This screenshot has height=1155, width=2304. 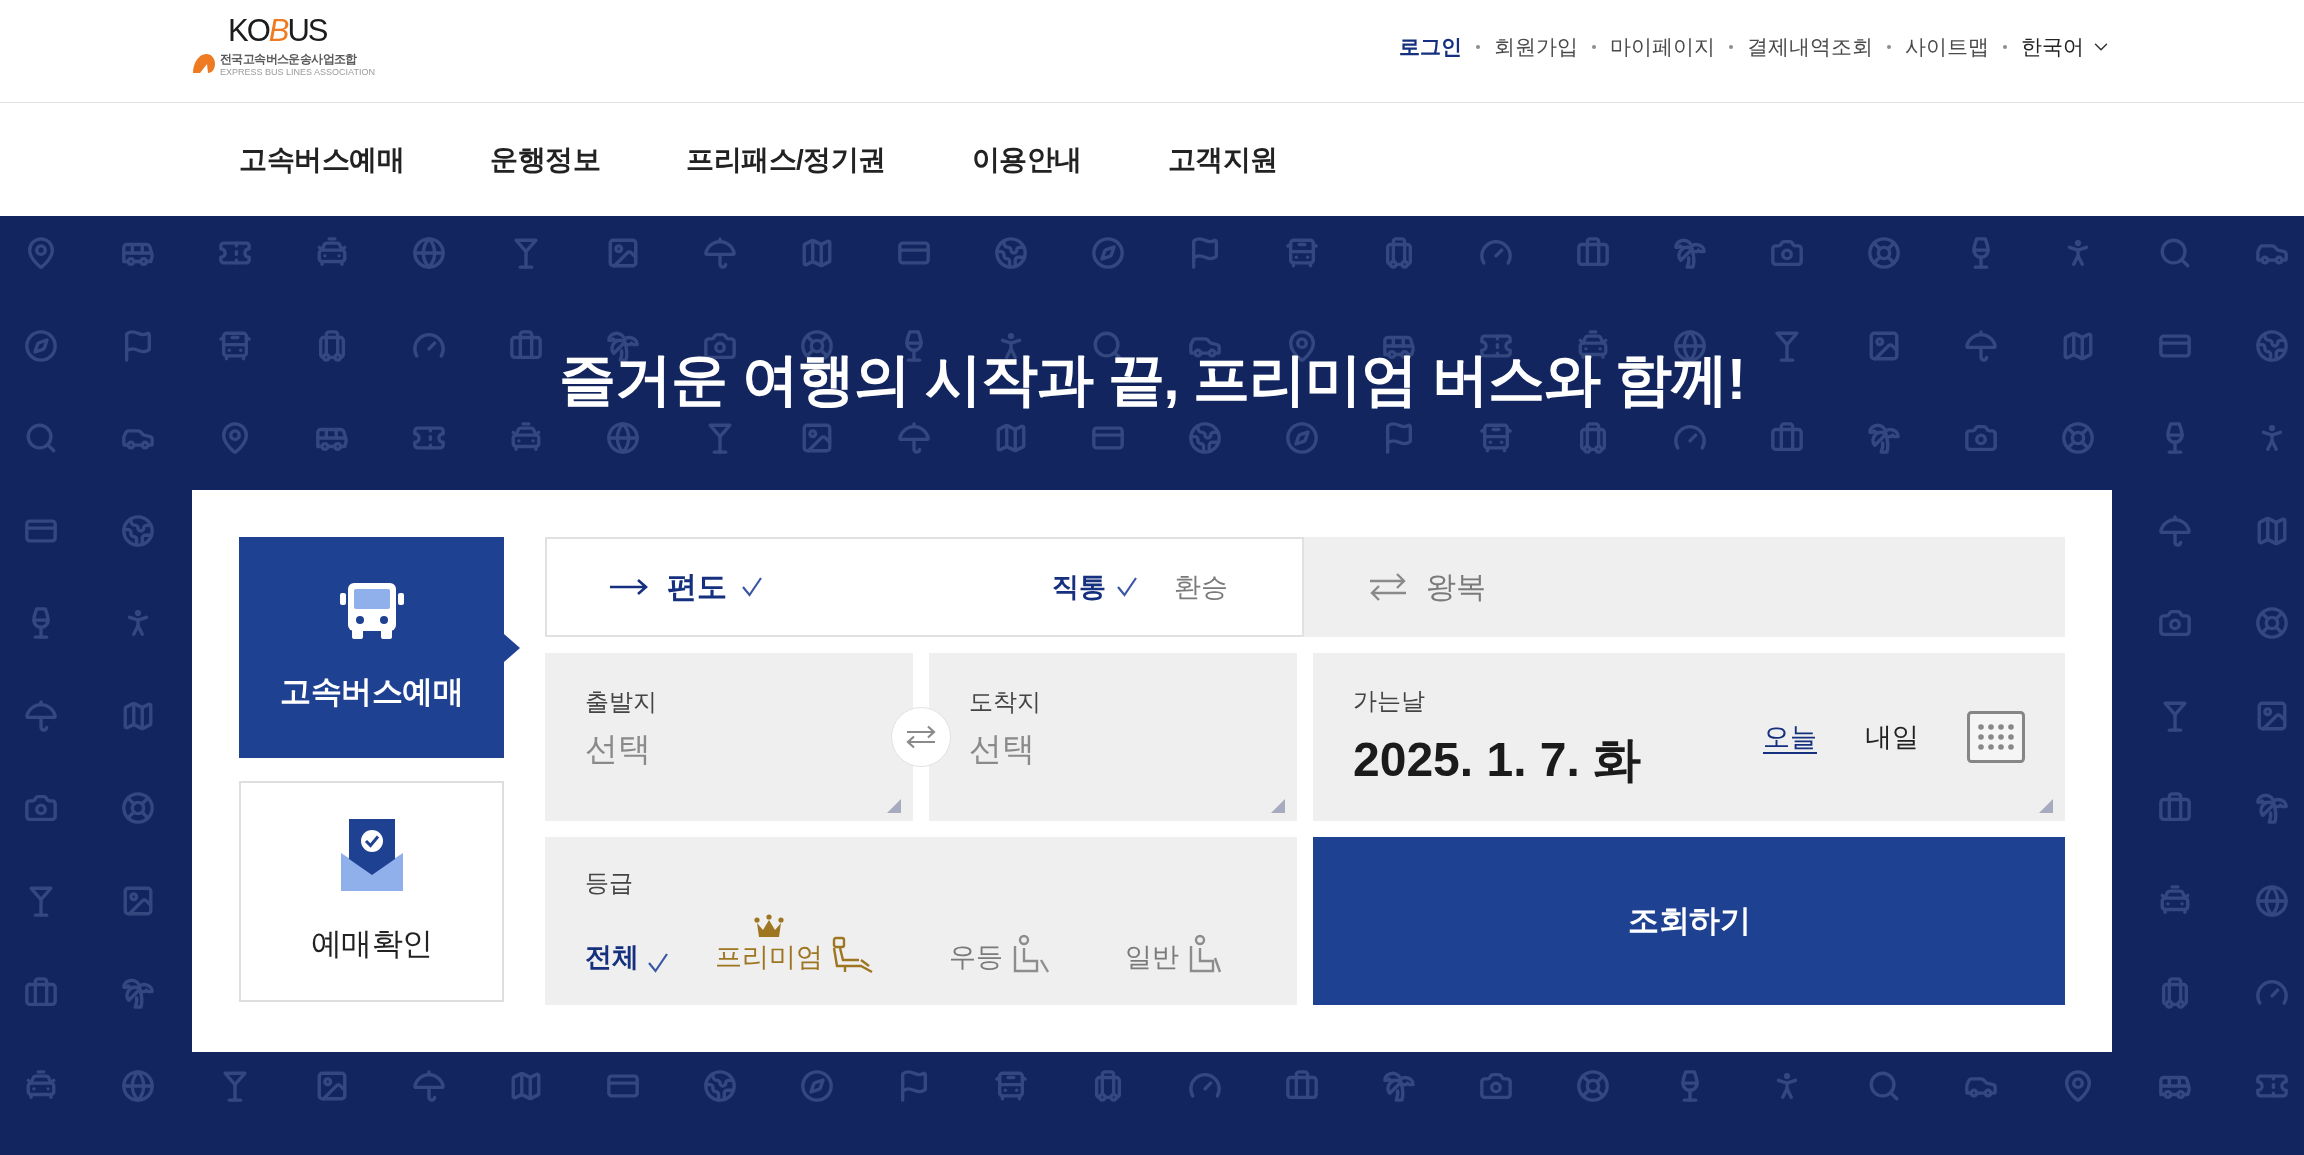 I want to click on main-nav-link: 프리패스/정기권, so click(x=786, y=159).